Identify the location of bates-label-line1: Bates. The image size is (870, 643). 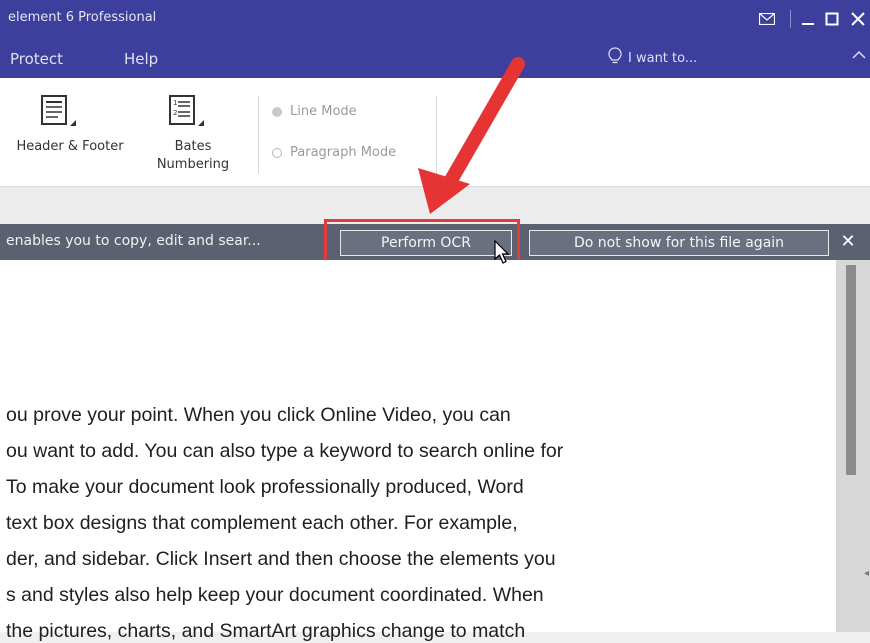
(193, 146).